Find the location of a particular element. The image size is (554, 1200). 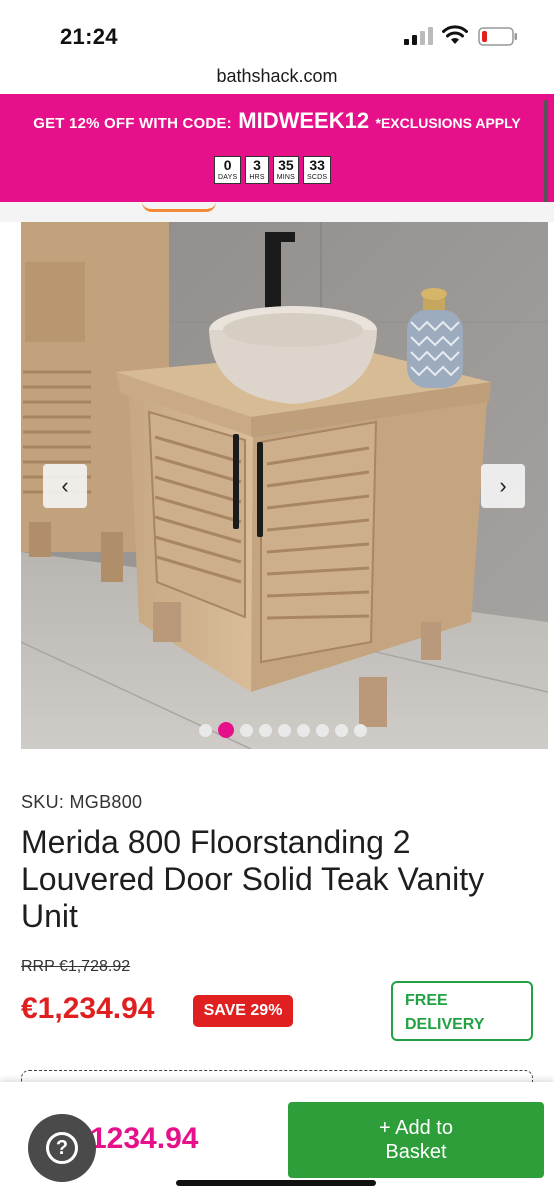

gallery-pagination is located at coordinates (283, 730).